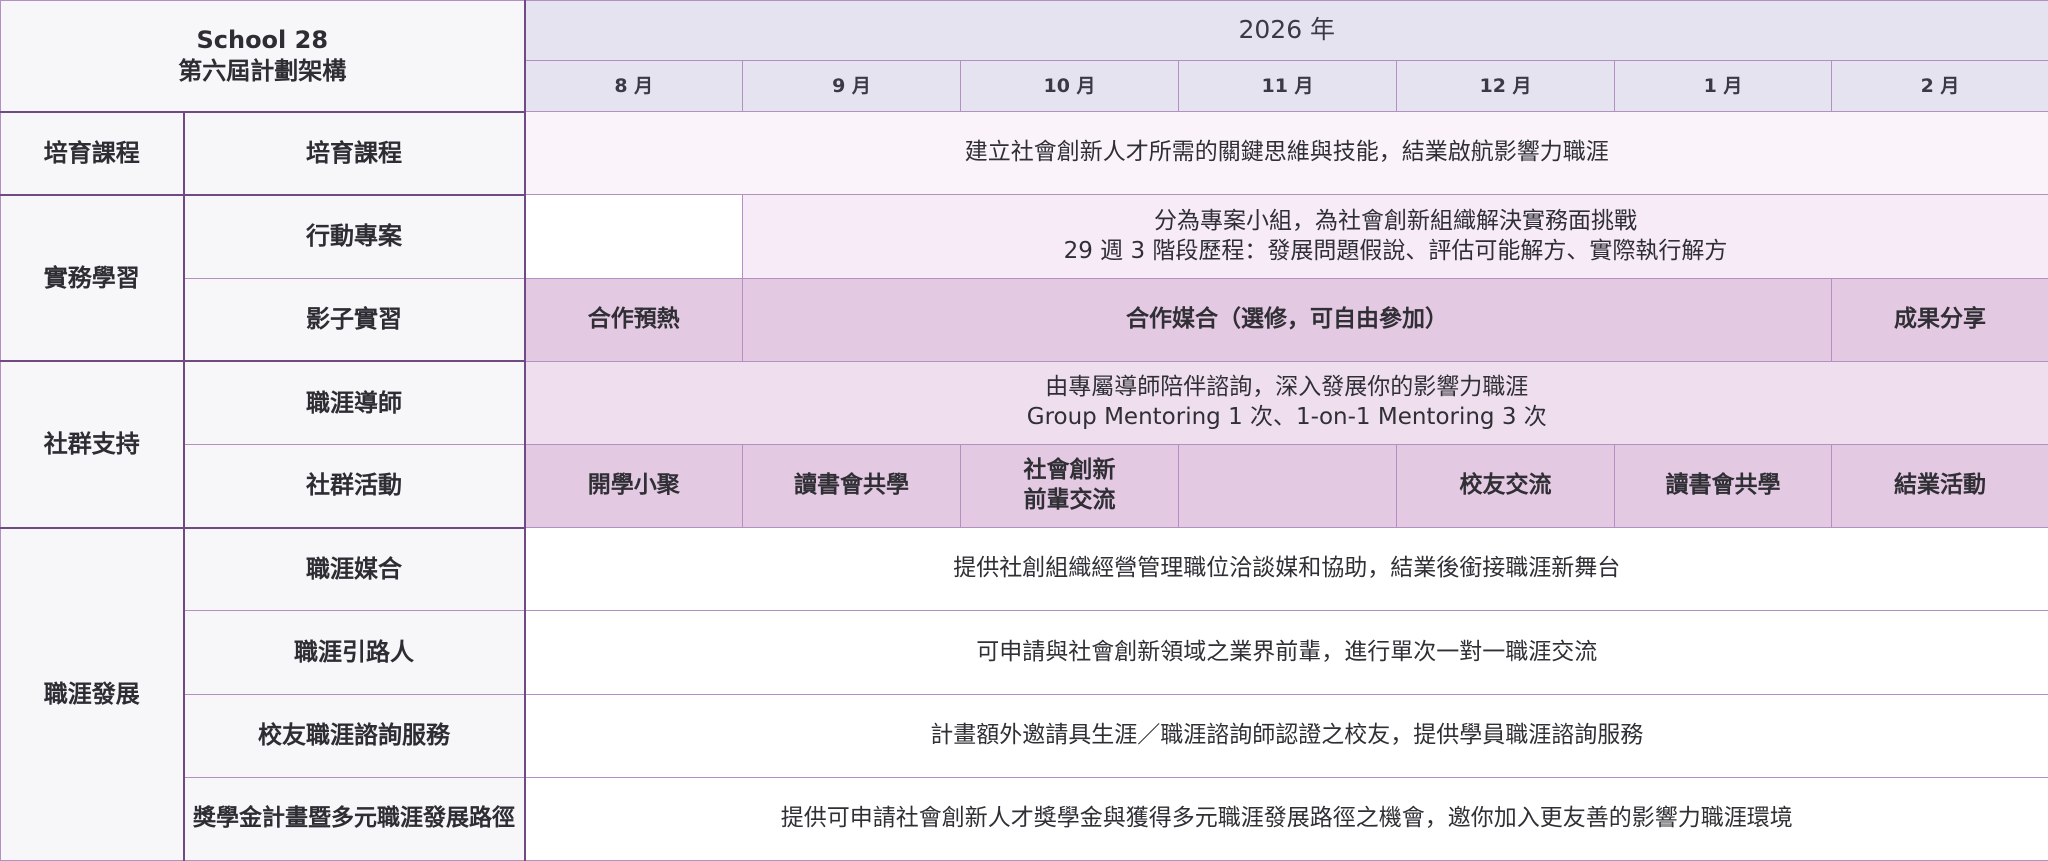 This screenshot has height=861, width=2048. What do you see at coordinates (354, 319) in the screenshot?
I see `label-shadow-internship: 影子實習` at bounding box center [354, 319].